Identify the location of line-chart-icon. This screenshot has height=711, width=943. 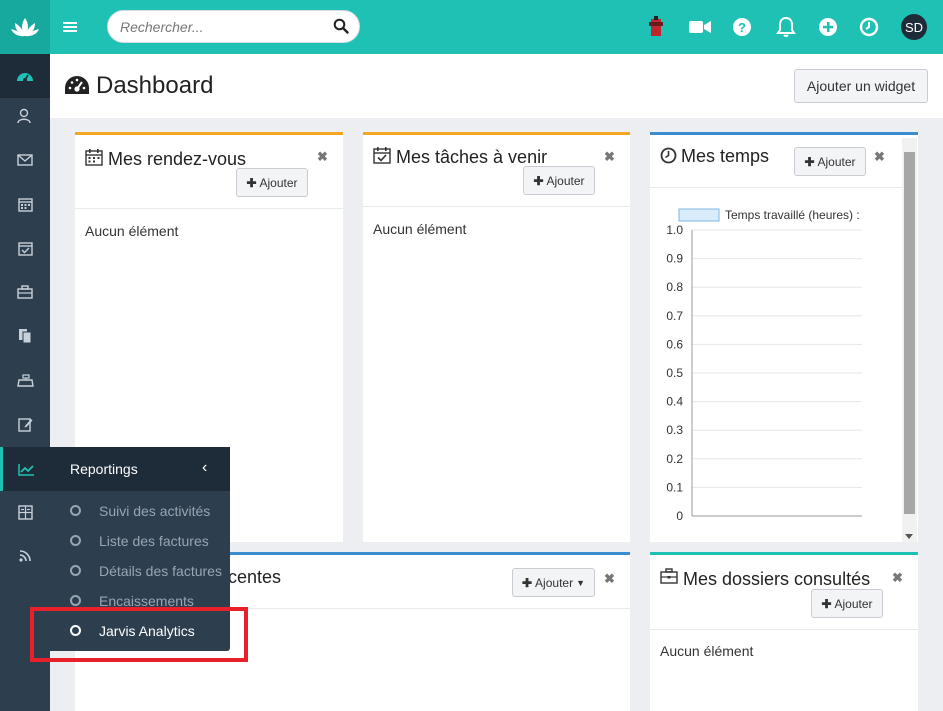
(26, 469).